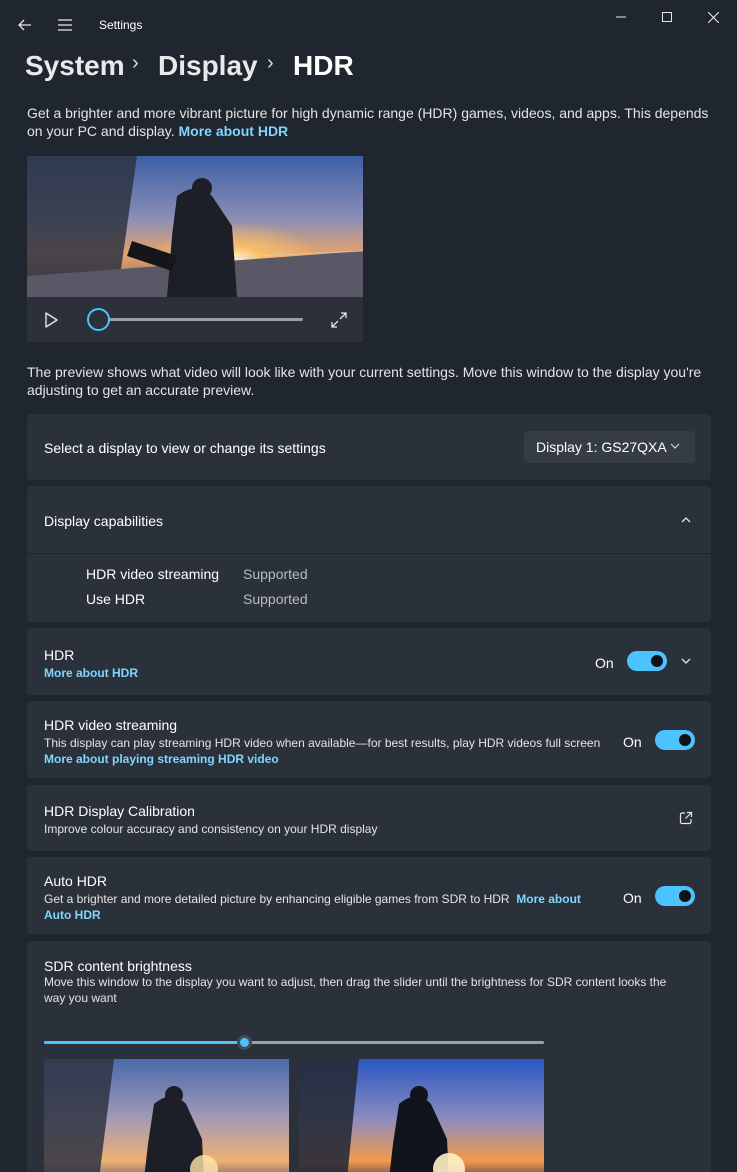  I want to click on hdr-streaming-toggle, so click(675, 740).